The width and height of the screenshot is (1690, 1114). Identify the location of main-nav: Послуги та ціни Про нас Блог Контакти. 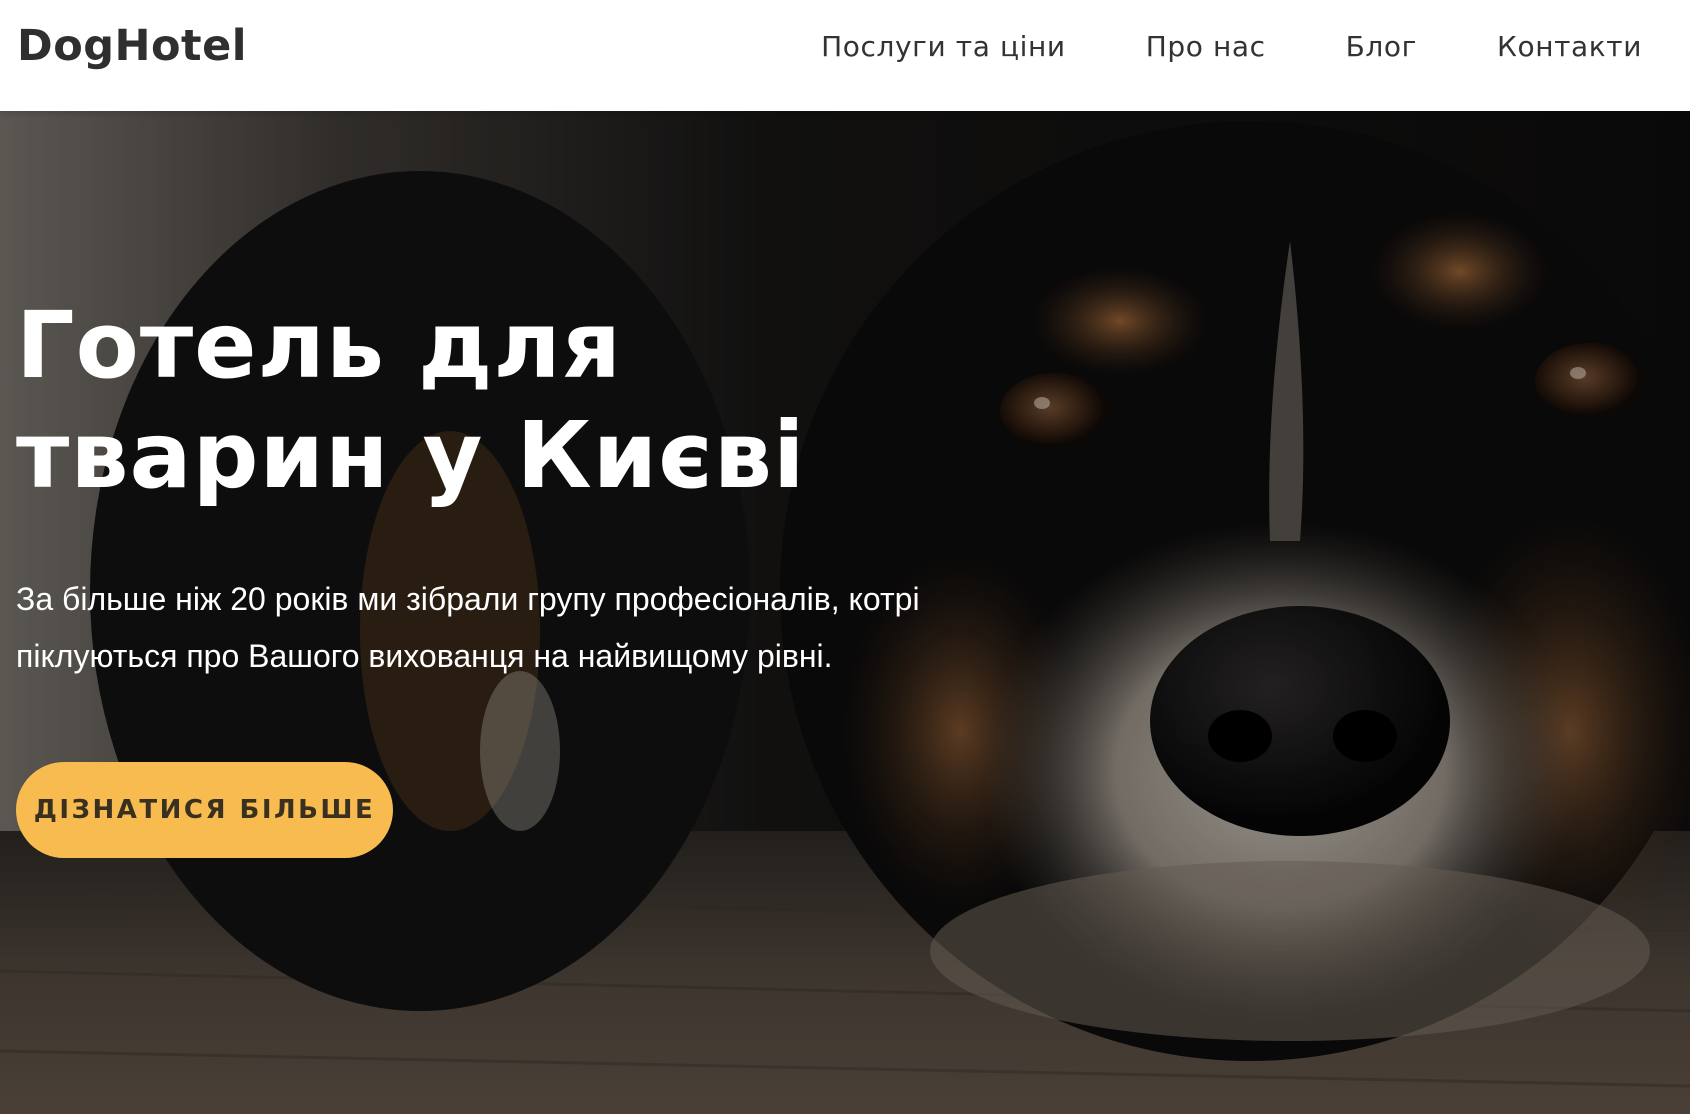
(1231, 46).